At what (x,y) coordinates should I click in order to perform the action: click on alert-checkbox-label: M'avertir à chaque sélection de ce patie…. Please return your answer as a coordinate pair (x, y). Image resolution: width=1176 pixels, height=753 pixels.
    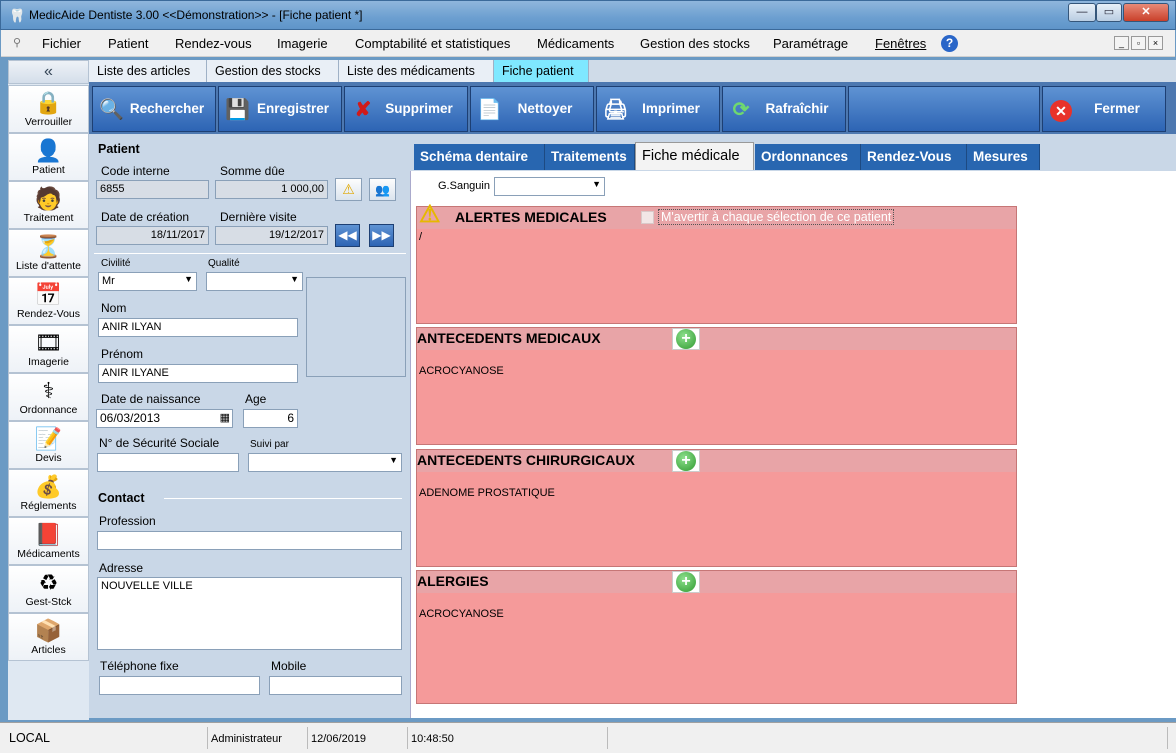
    Looking at the image, I should click on (776, 217).